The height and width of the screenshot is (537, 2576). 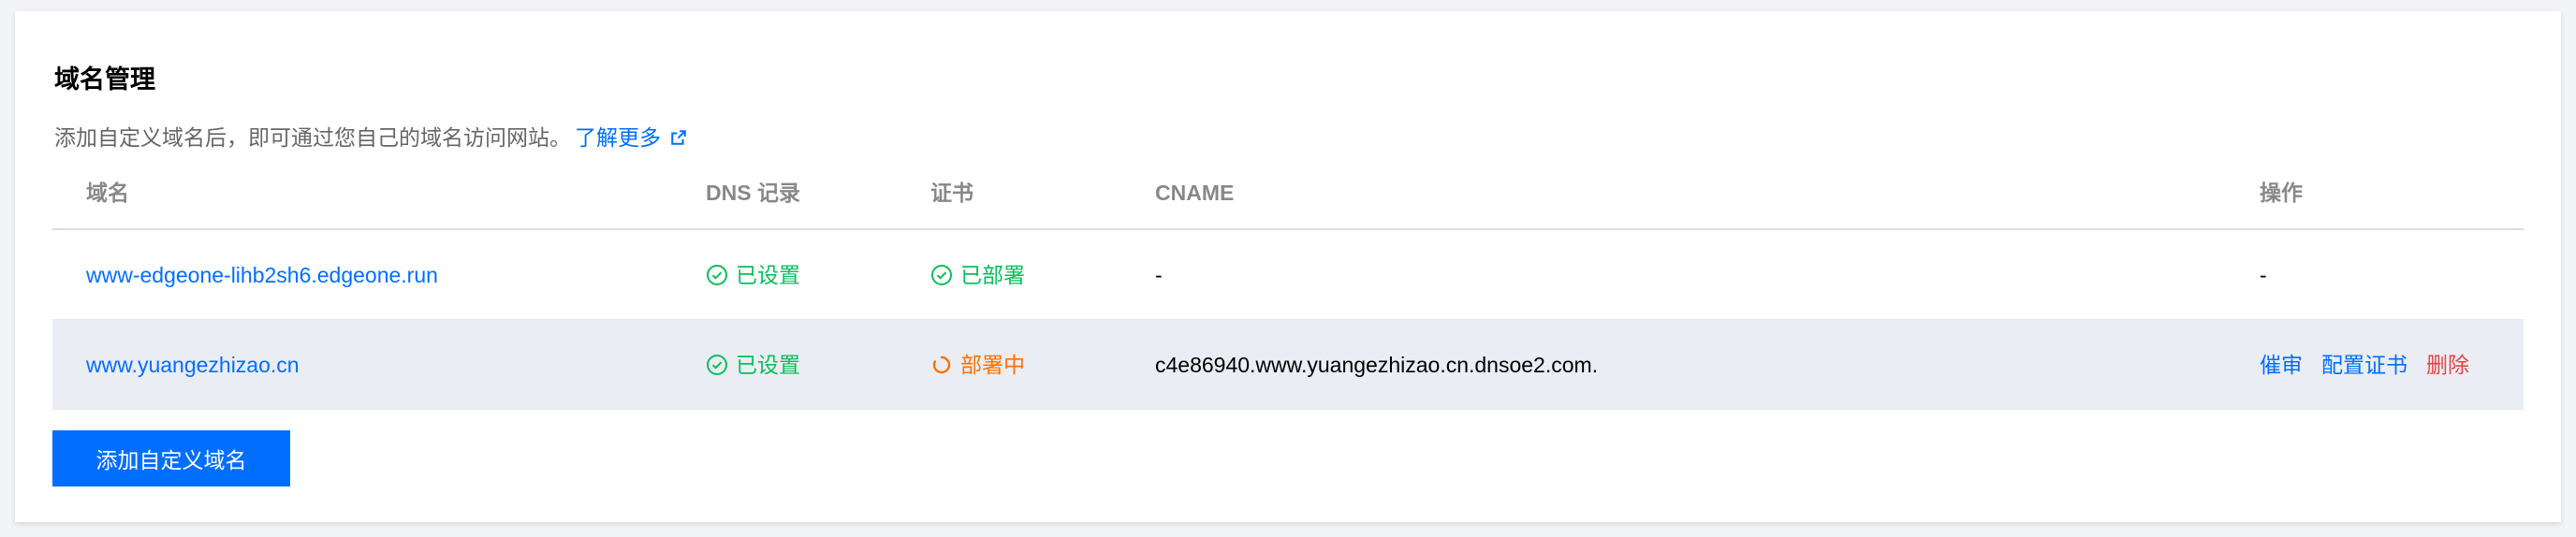 I want to click on cert-cell: 部署中, so click(x=977, y=365).